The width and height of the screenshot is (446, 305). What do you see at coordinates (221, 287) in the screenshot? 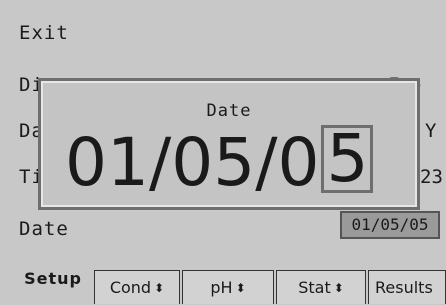
I see `tab-ph-label: pH` at bounding box center [221, 287].